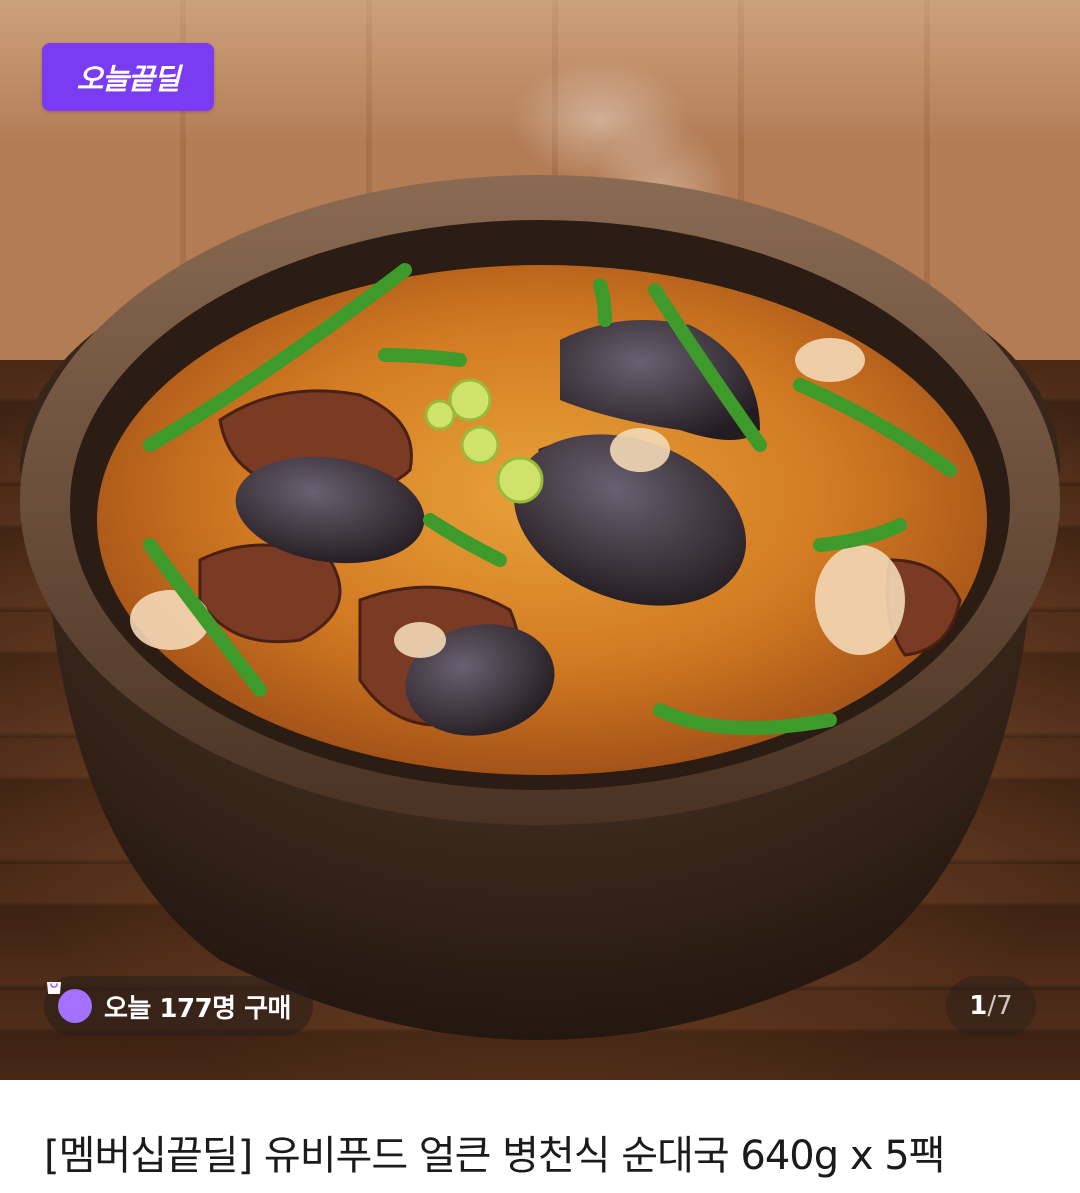 This screenshot has width=1080, height=1193. I want to click on today-deal-badge: 오늘끝딜, so click(128, 77).